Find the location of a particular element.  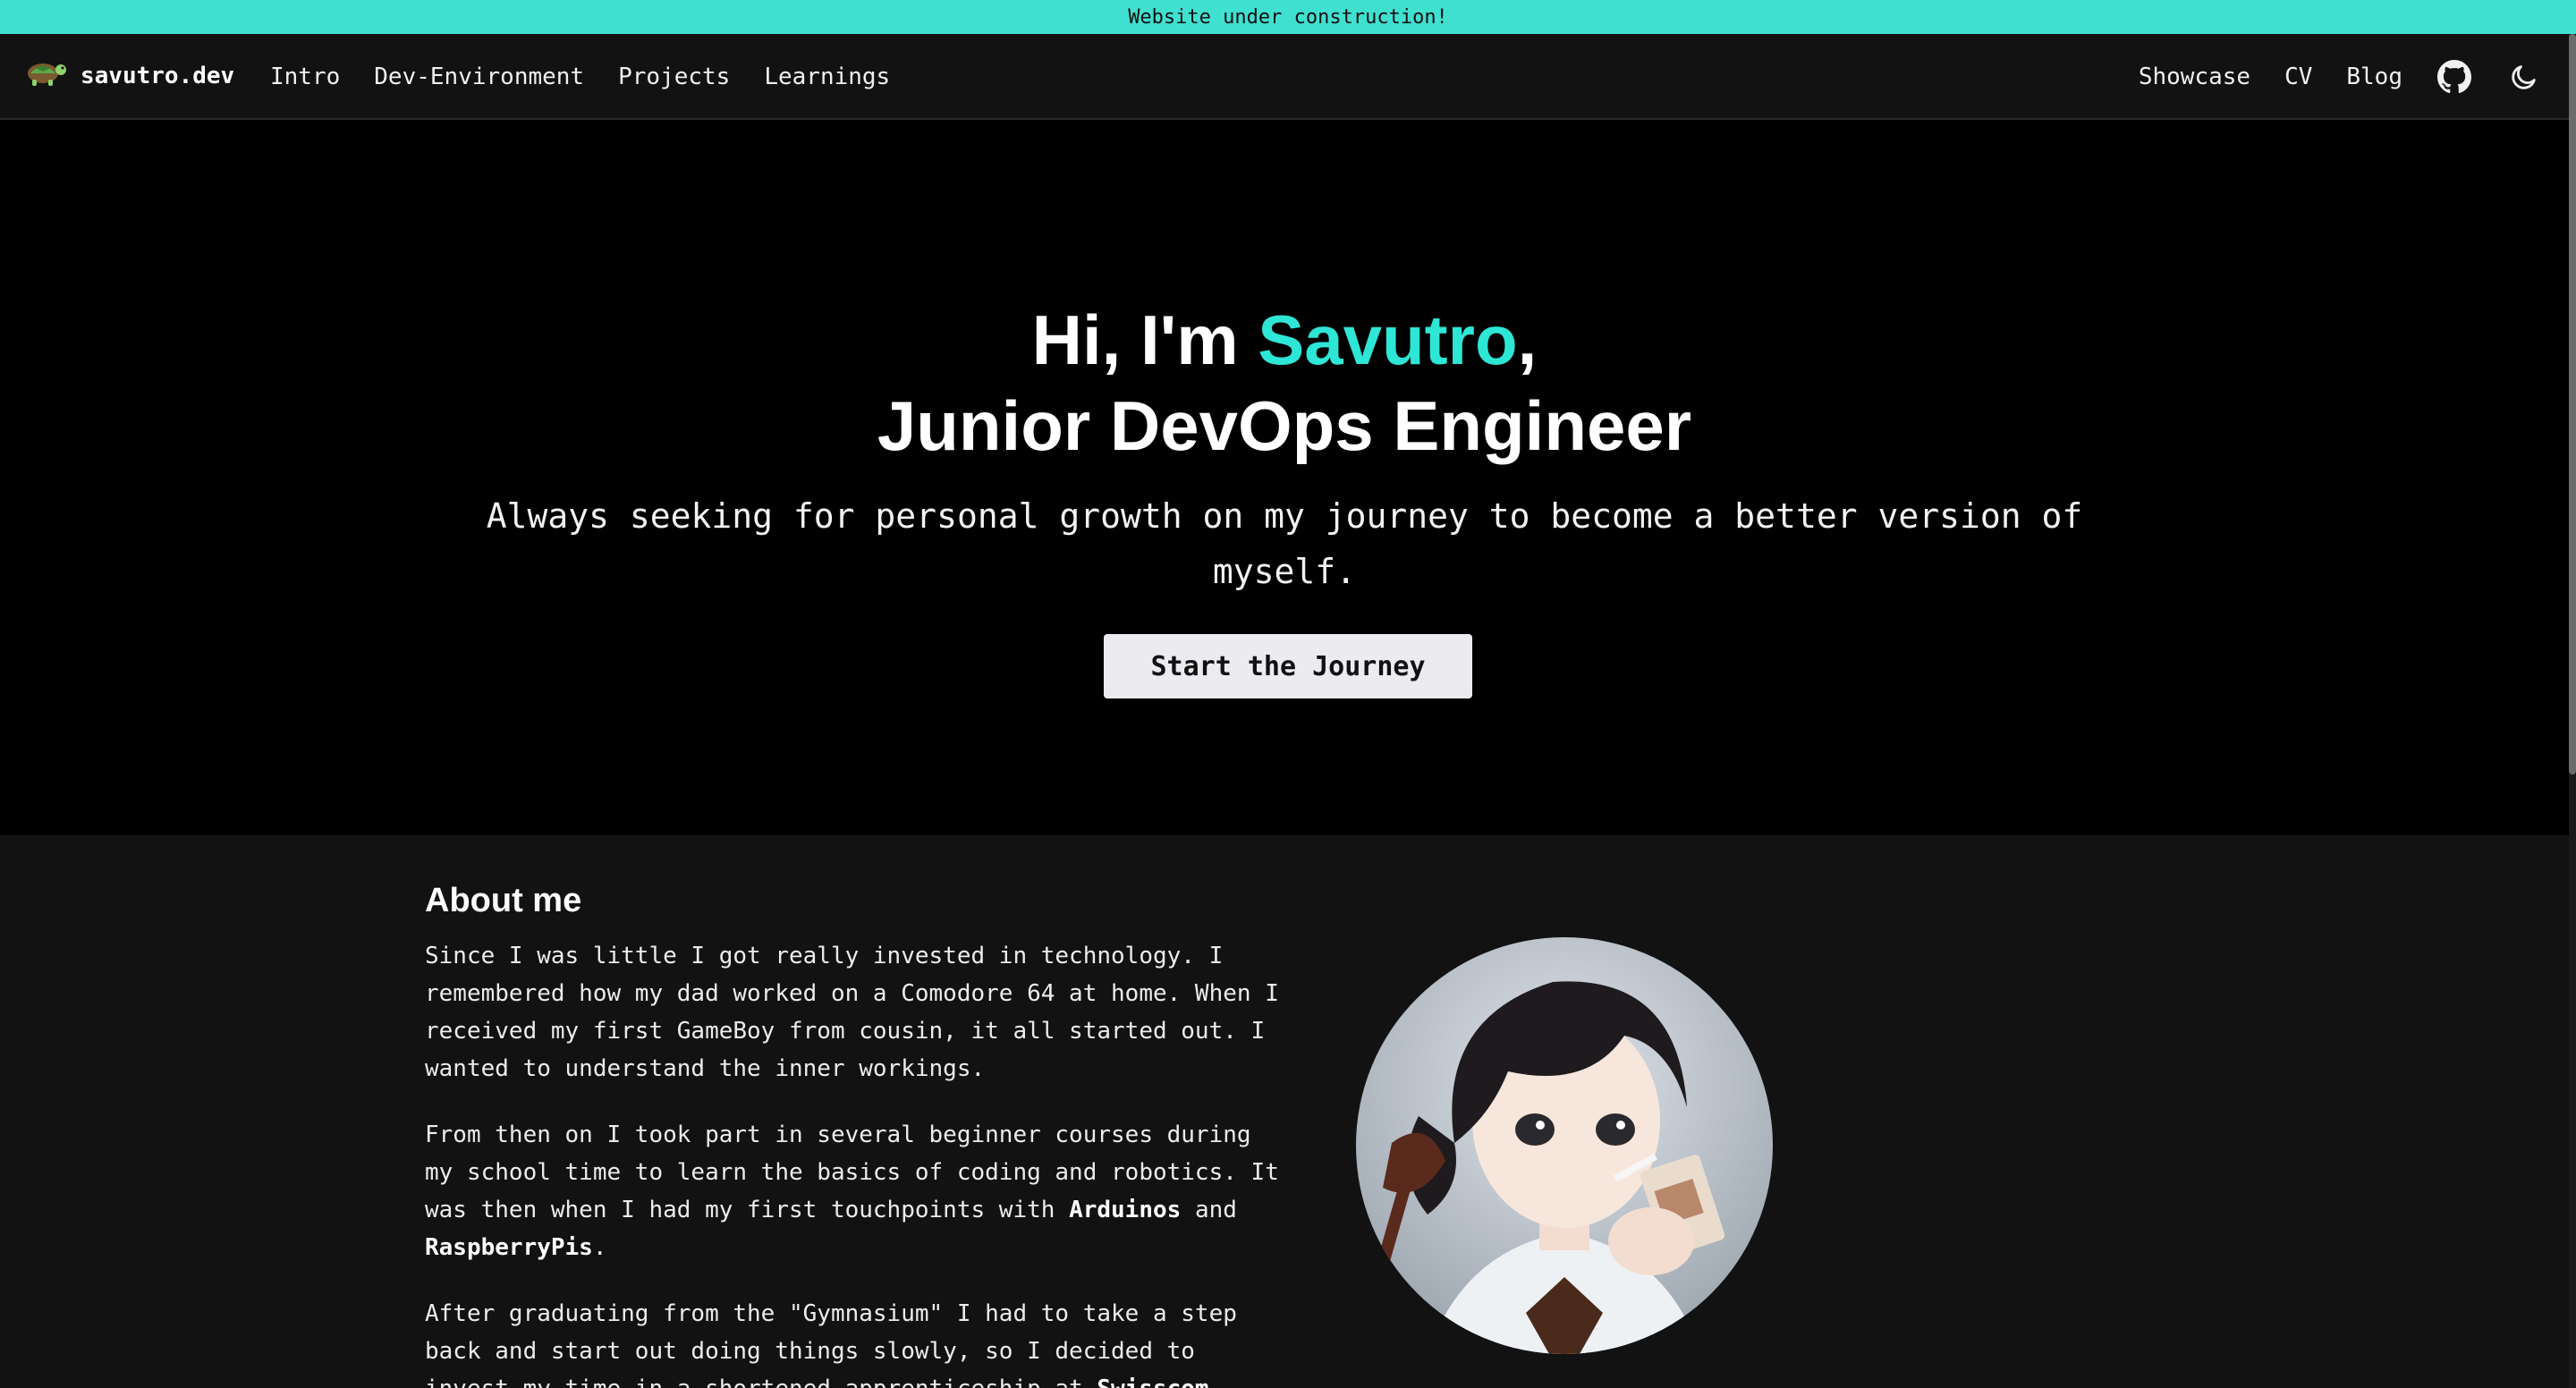

hero-role: Junior DevOps Engineer is located at coordinates (1284, 426).